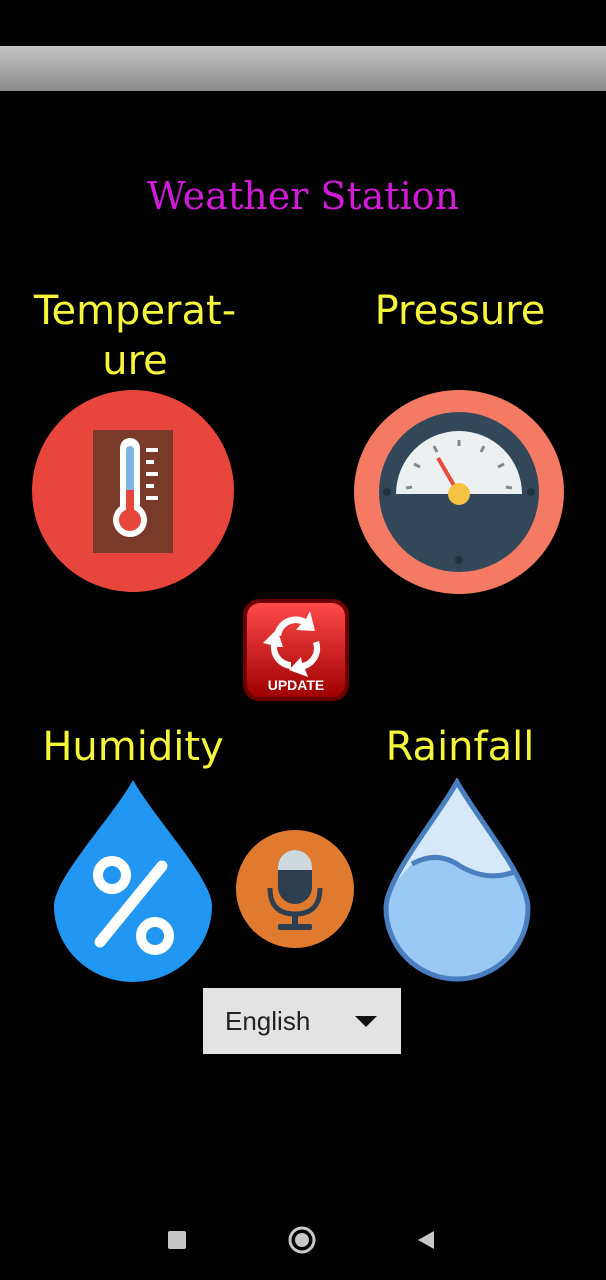  Describe the element at coordinates (460, 311) in the screenshot. I see `pressure-label: Pressure` at that location.